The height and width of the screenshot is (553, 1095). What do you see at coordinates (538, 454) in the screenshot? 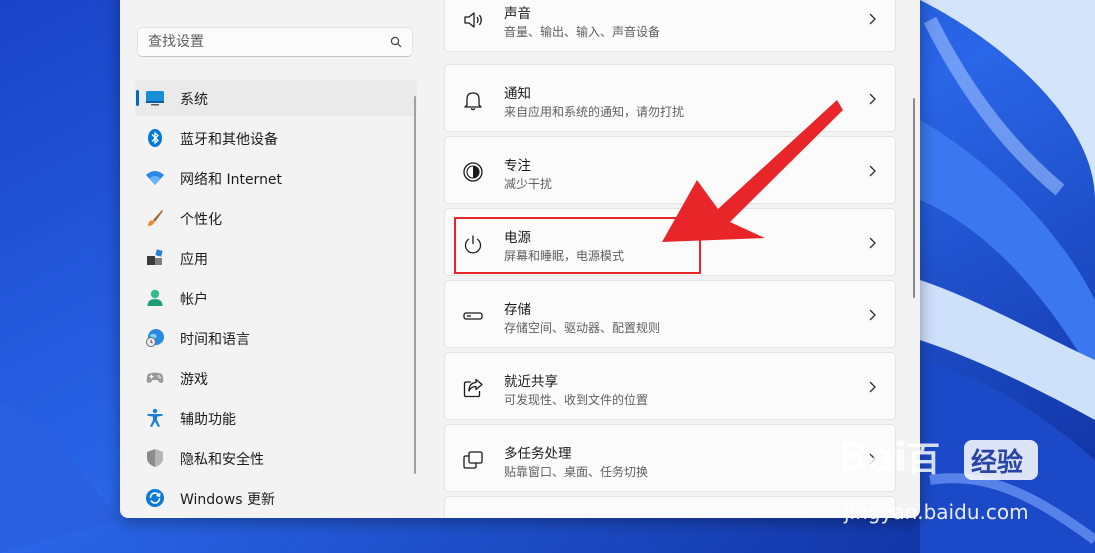
I see `setting-title: 多任务处理` at bounding box center [538, 454].